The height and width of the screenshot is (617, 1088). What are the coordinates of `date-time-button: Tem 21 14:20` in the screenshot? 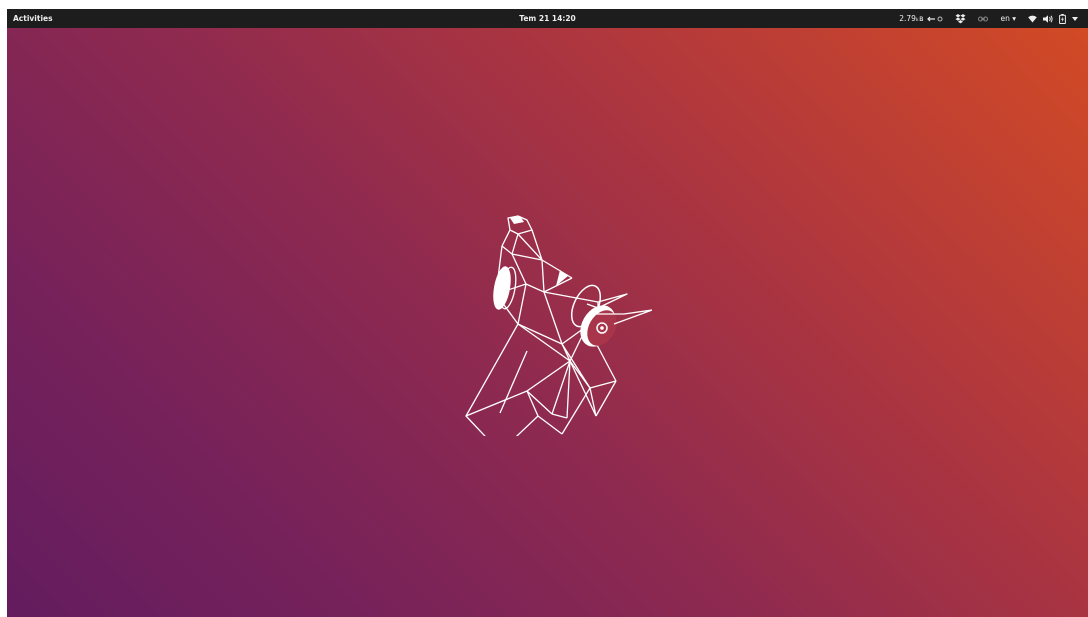 It's located at (547, 18).